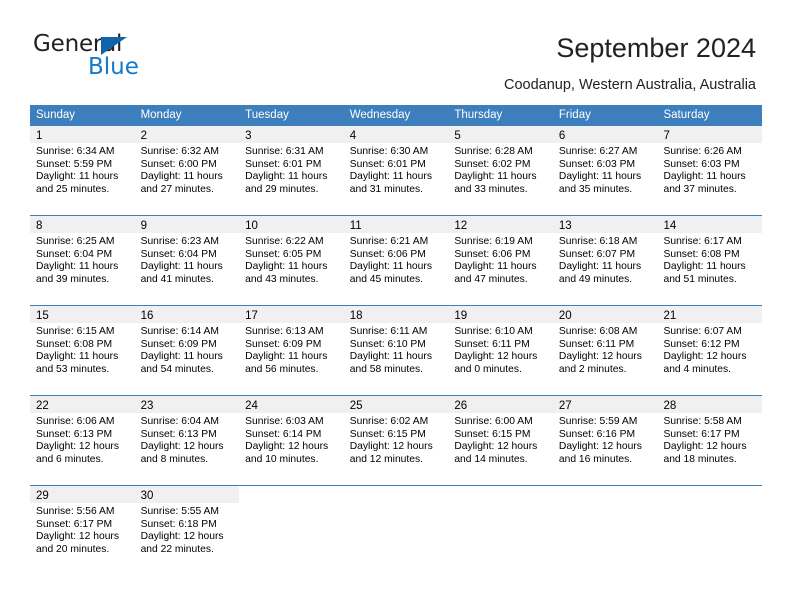 This screenshot has height=612, width=792. What do you see at coordinates (353, 136) in the screenshot?
I see `day-number: 4` at bounding box center [353, 136].